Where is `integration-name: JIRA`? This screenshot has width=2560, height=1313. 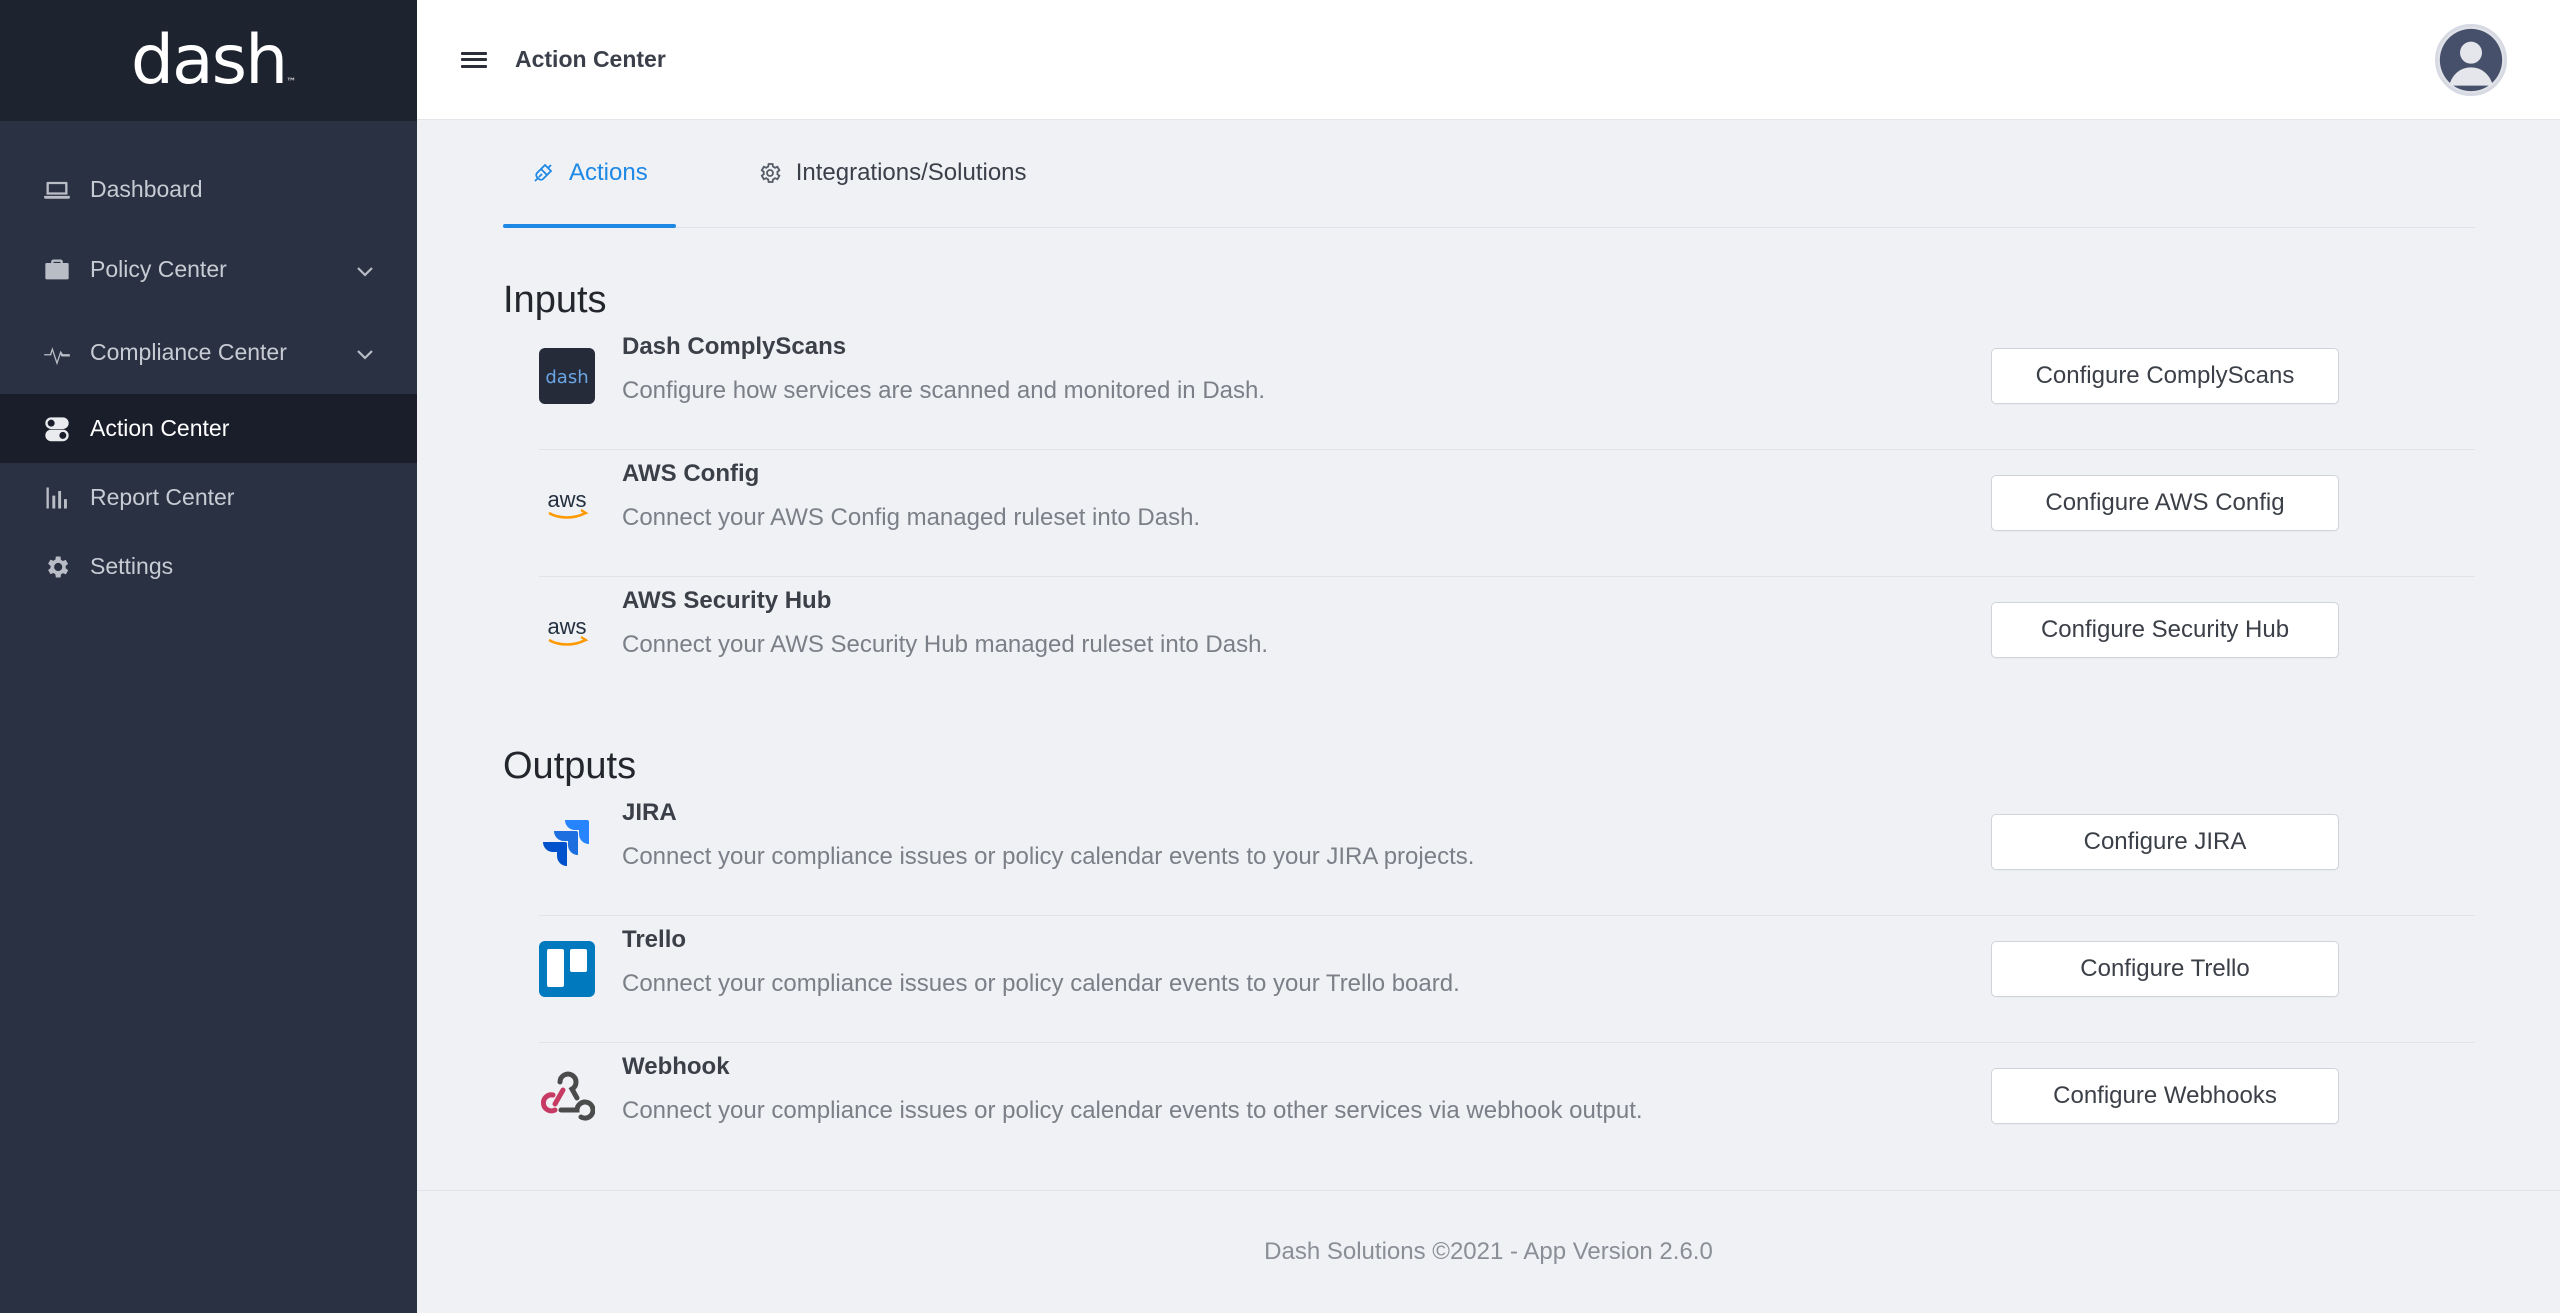 integration-name: JIRA is located at coordinates (649, 812).